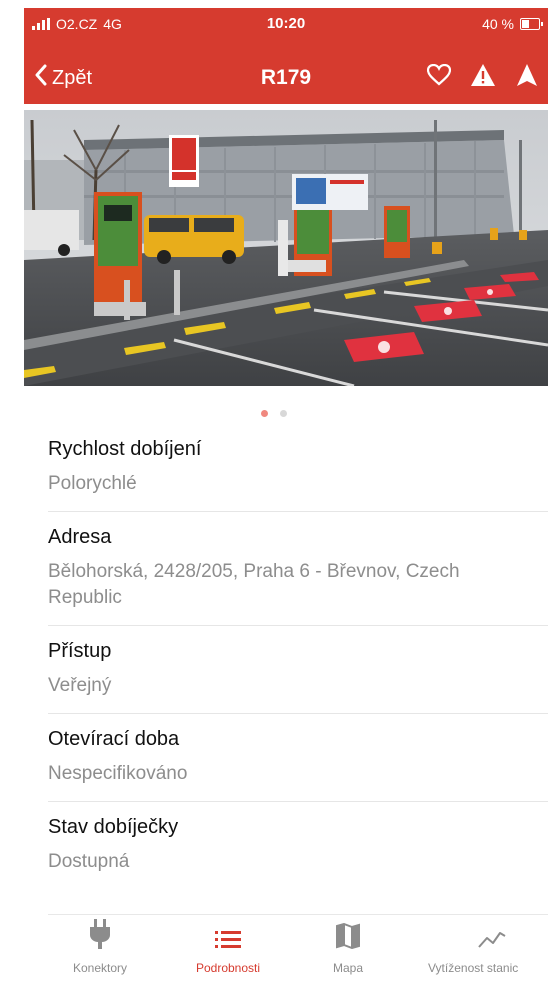  Describe the element at coordinates (113, 827) in the screenshot. I see `detail-label: Stav dobíječky` at that location.